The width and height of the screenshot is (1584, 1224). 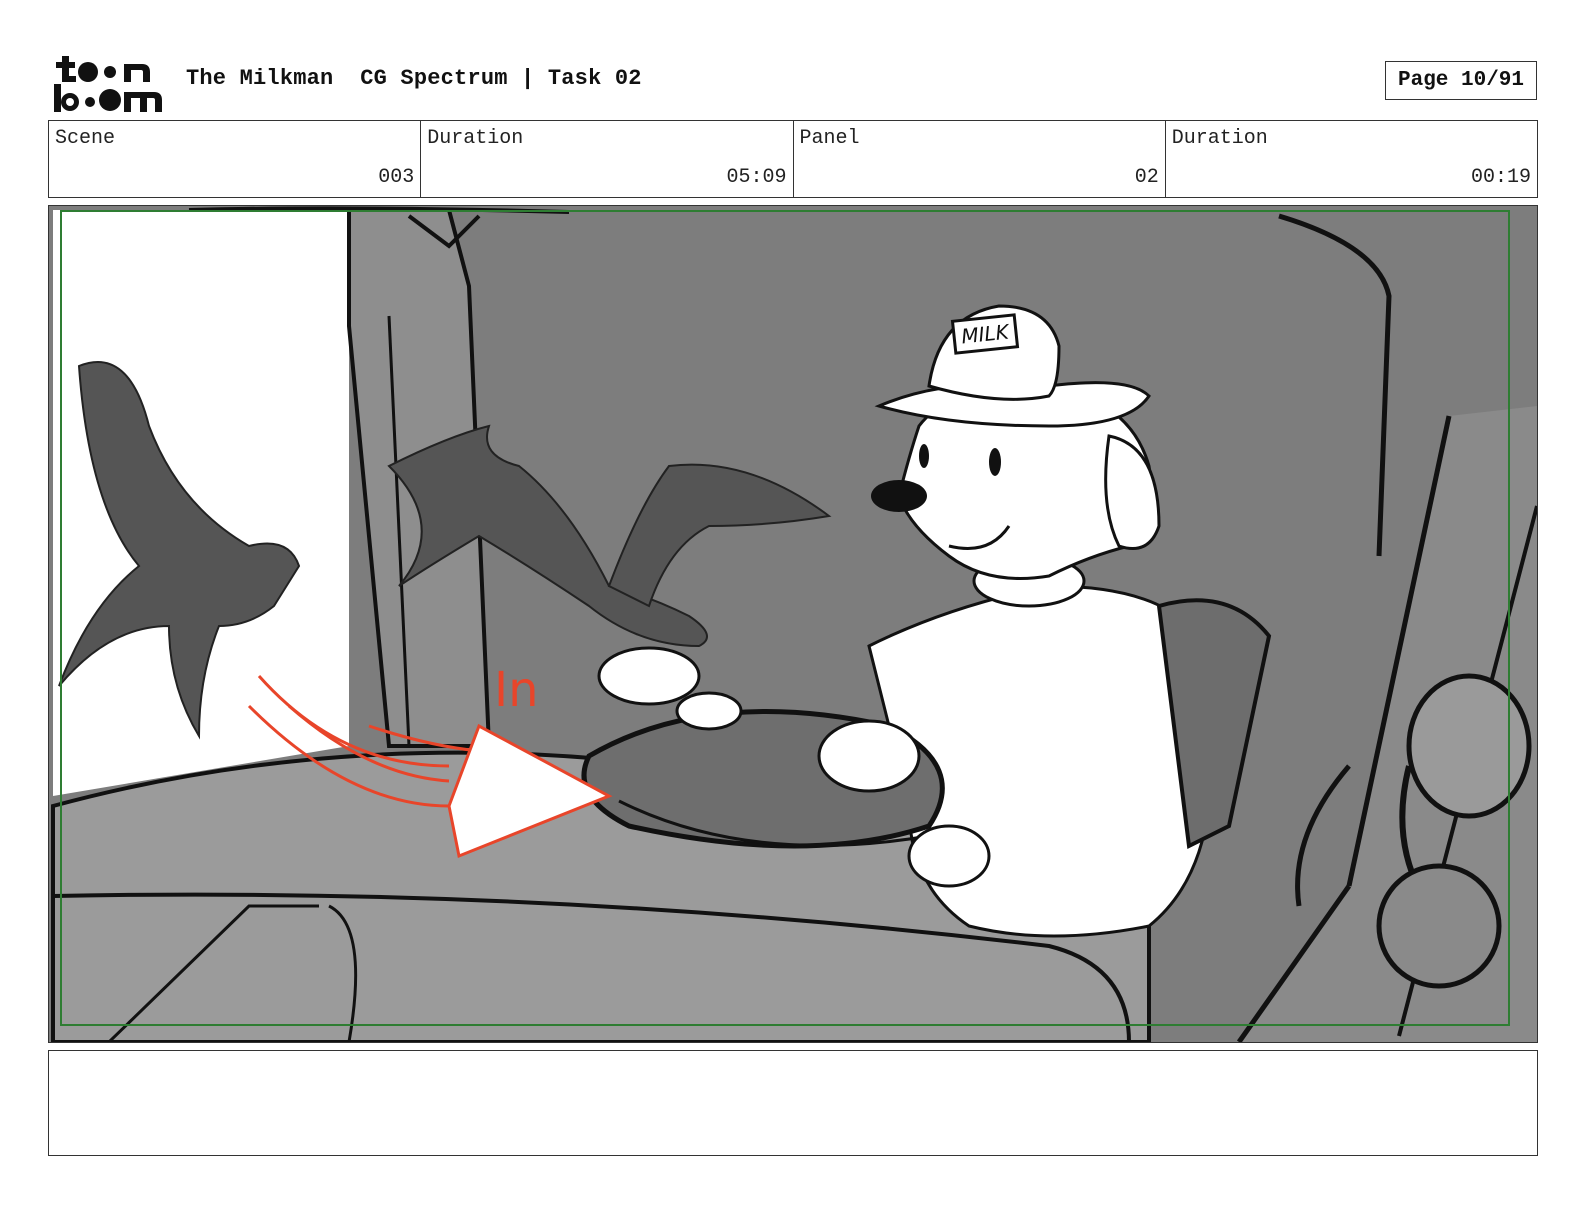 I want to click on scene-cell: Scene 003, so click(x=235, y=159).